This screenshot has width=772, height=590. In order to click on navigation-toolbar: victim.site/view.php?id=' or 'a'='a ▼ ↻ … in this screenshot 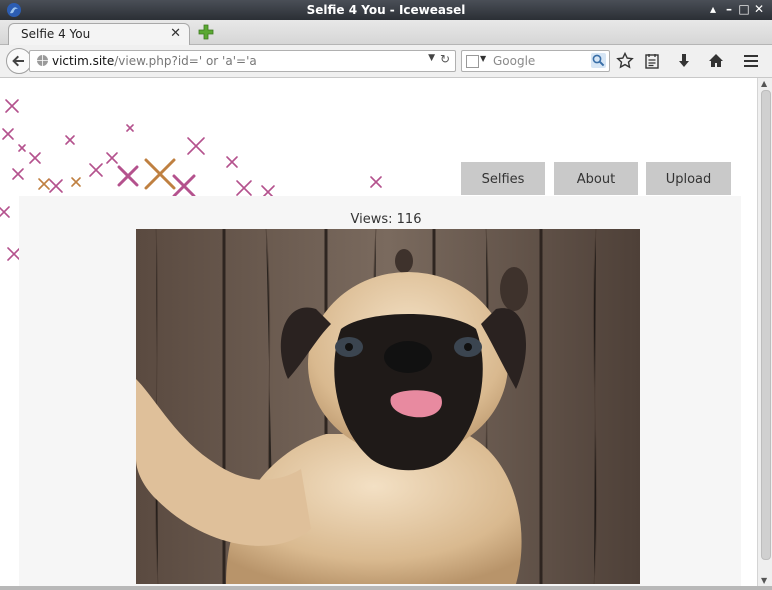, I will do `click(386, 61)`.